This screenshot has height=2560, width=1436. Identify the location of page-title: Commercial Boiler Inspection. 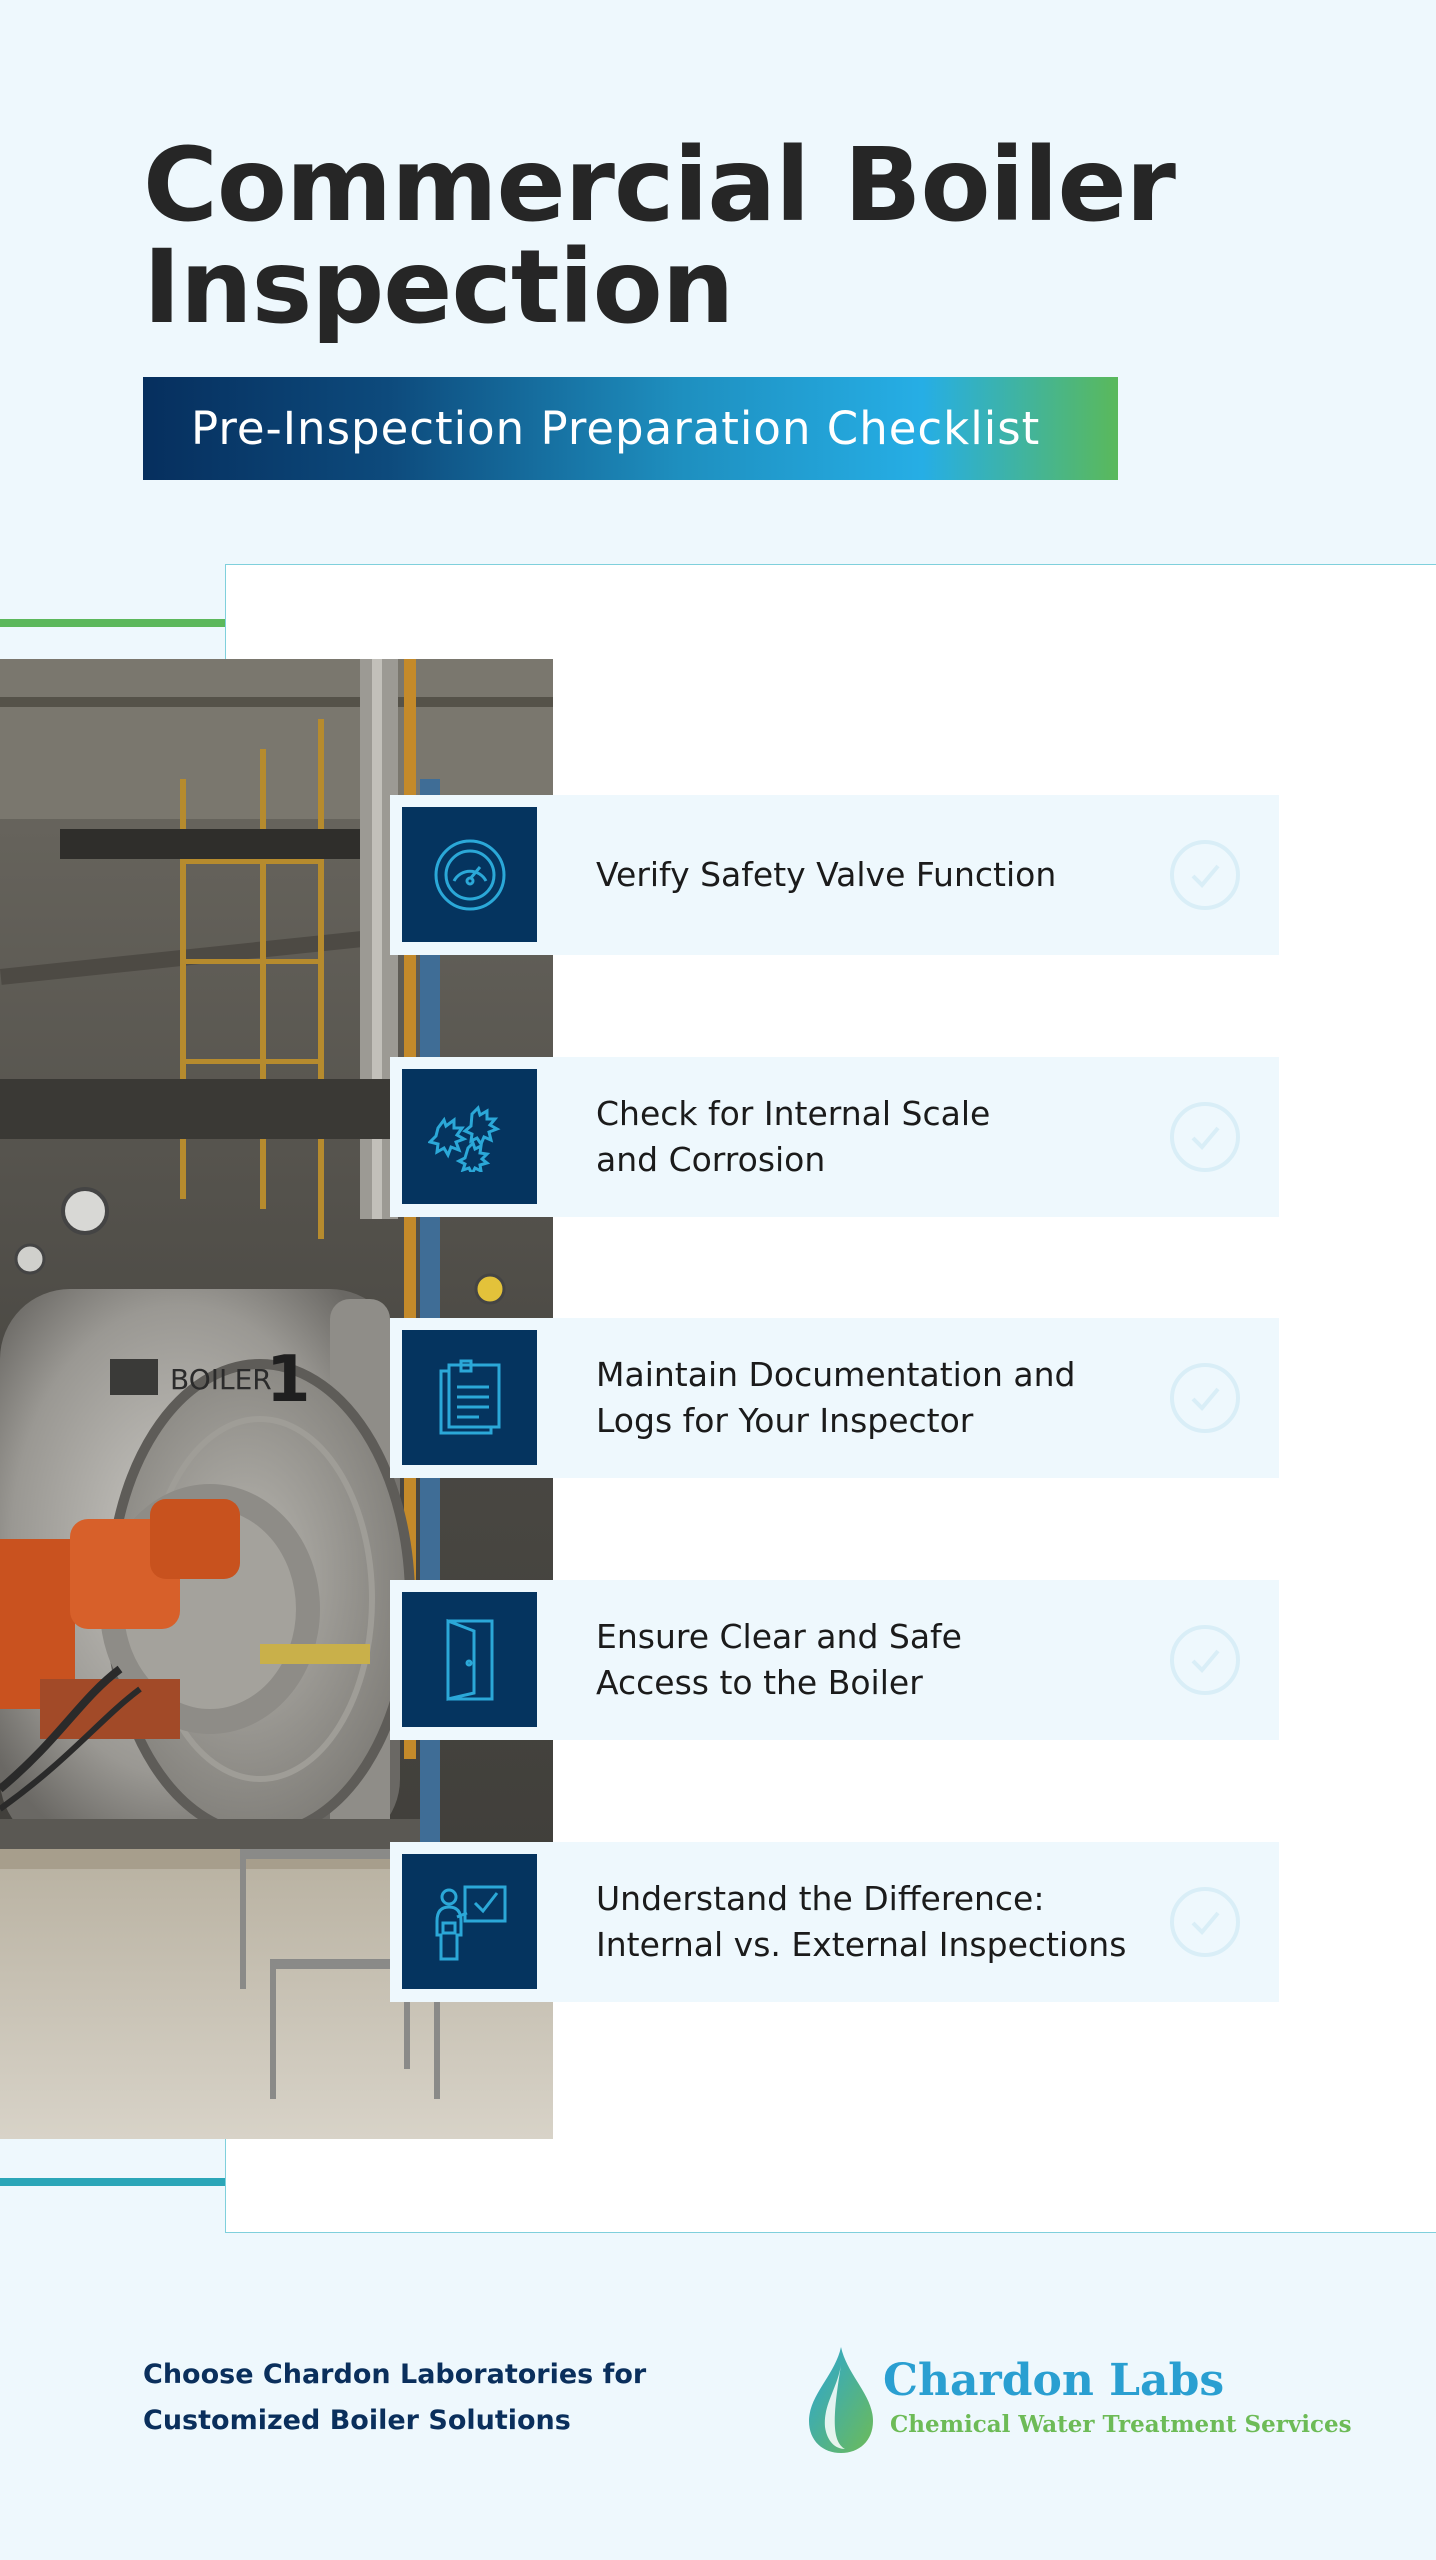
(659, 236).